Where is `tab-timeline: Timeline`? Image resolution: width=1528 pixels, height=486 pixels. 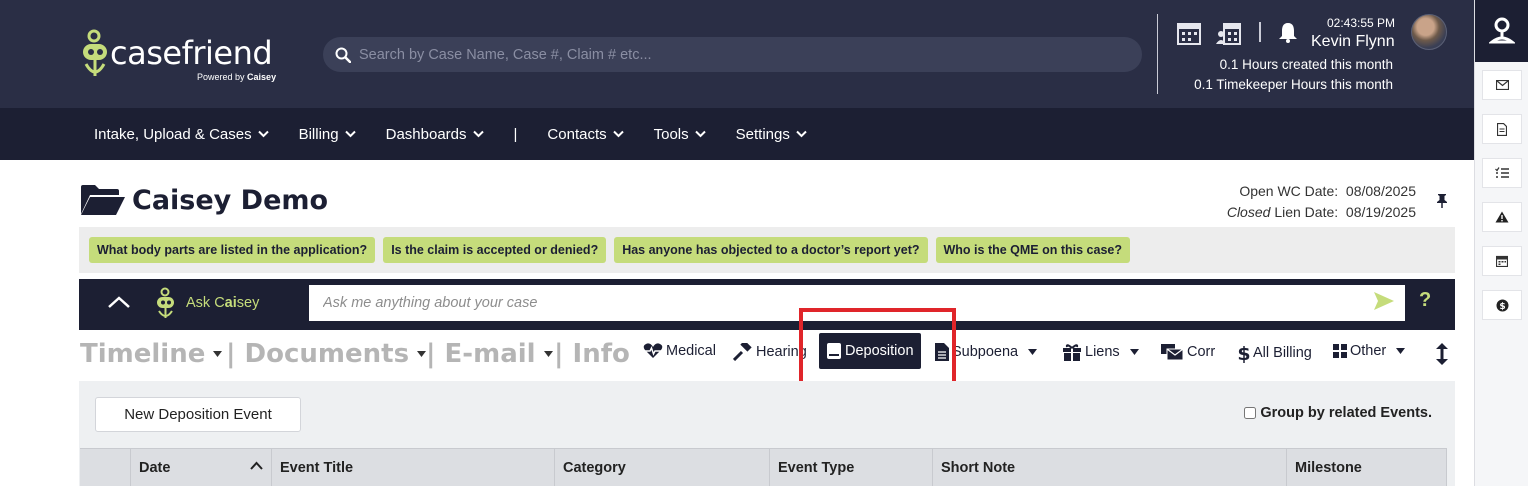 tab-timeline: Timeline is located at coordinates (151, 354).